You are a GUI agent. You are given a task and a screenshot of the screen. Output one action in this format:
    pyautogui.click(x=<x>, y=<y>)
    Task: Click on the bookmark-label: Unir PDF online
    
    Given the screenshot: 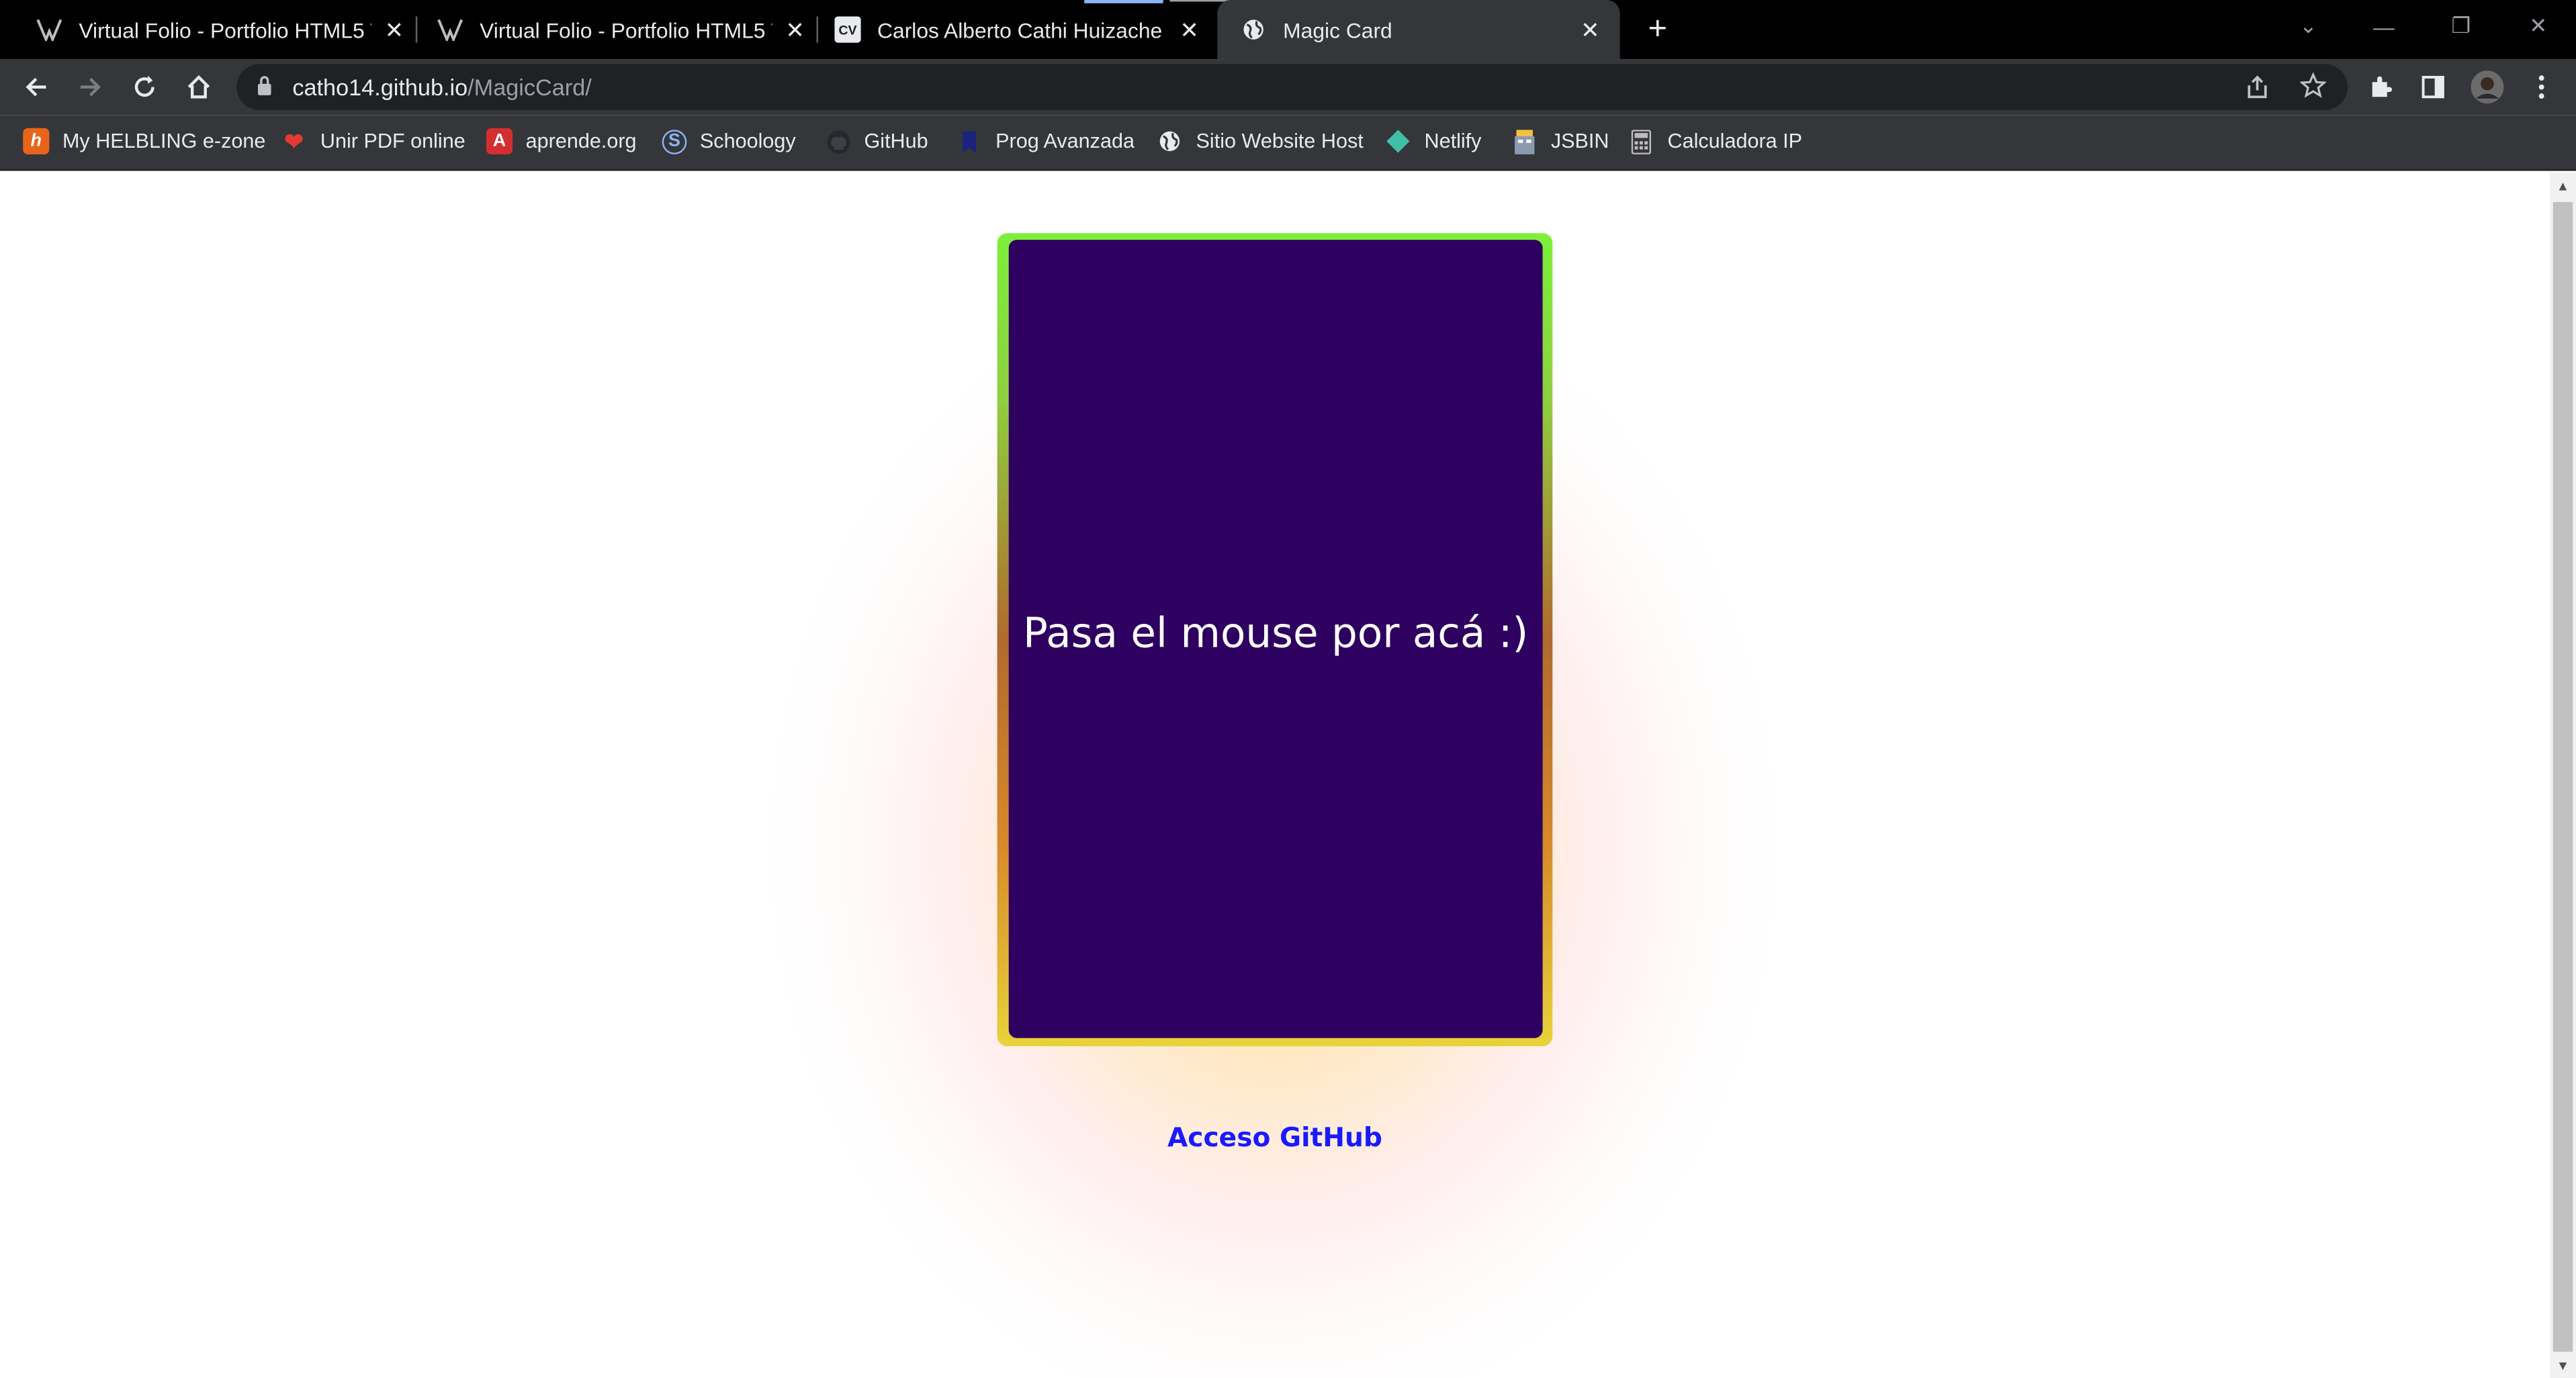 What is the action you would take?
    pyautogui.click(x=393, y=141)
    